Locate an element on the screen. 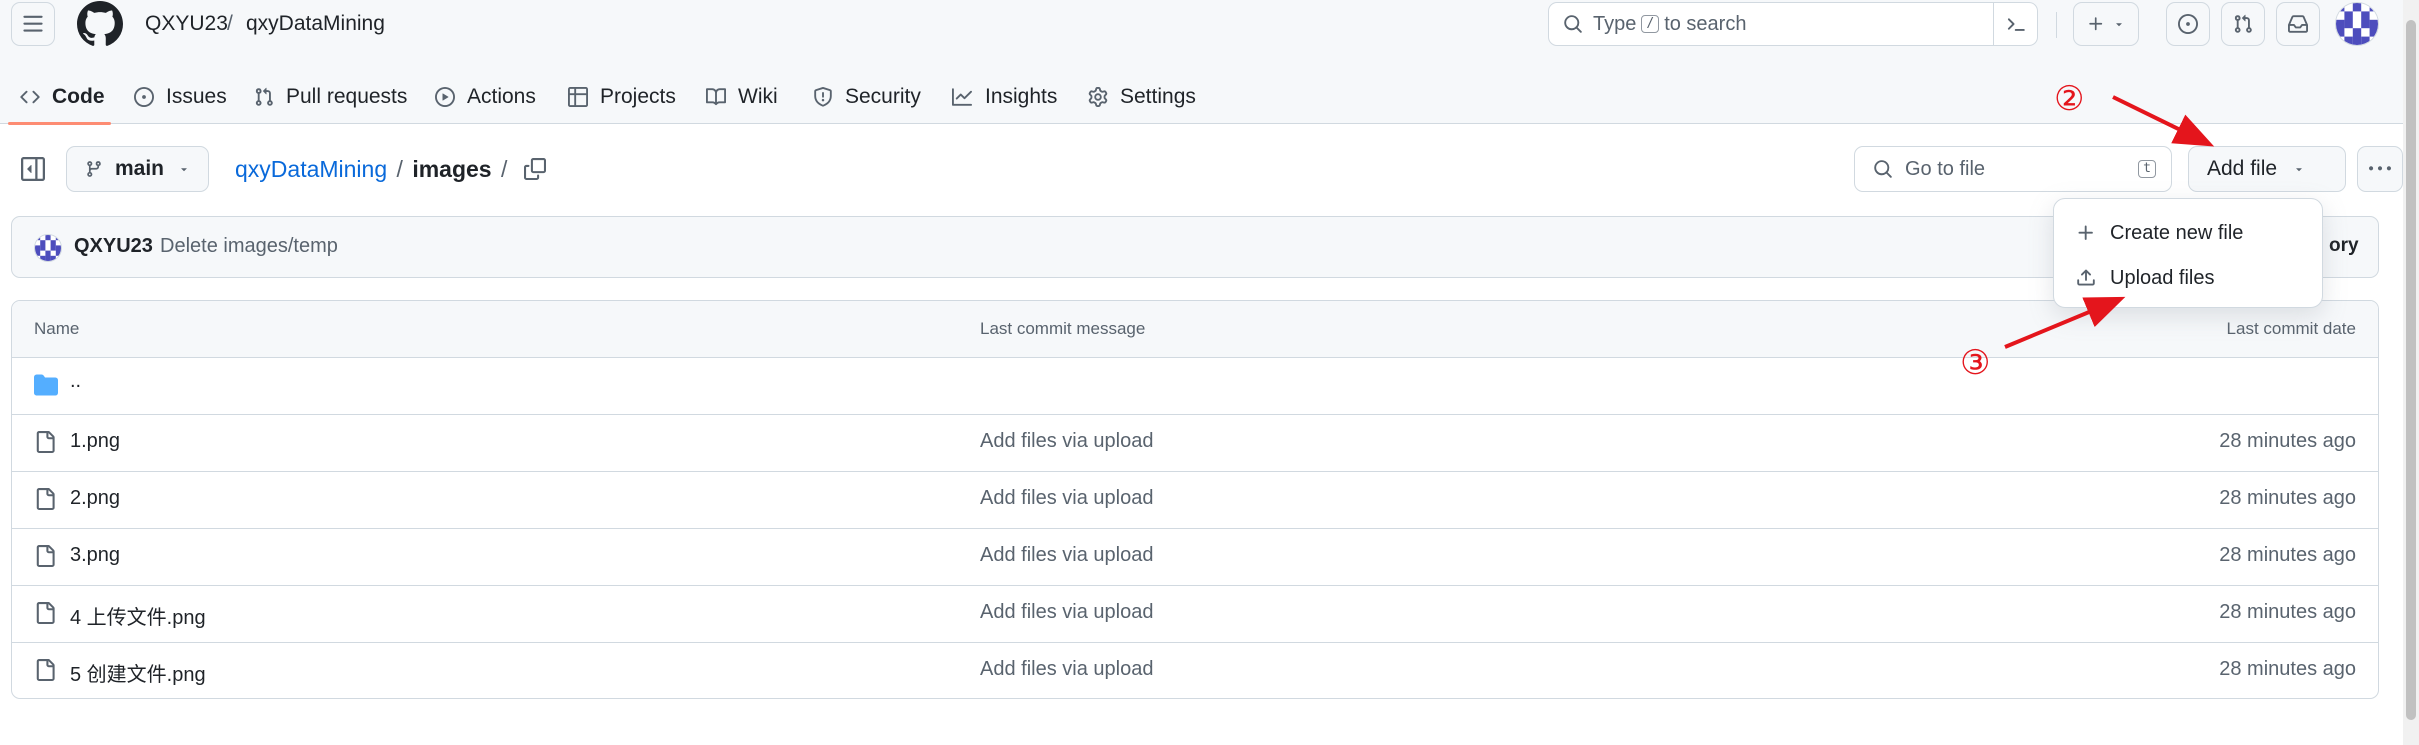  scrollbar-thumb is located at coordinates (2411, 370).